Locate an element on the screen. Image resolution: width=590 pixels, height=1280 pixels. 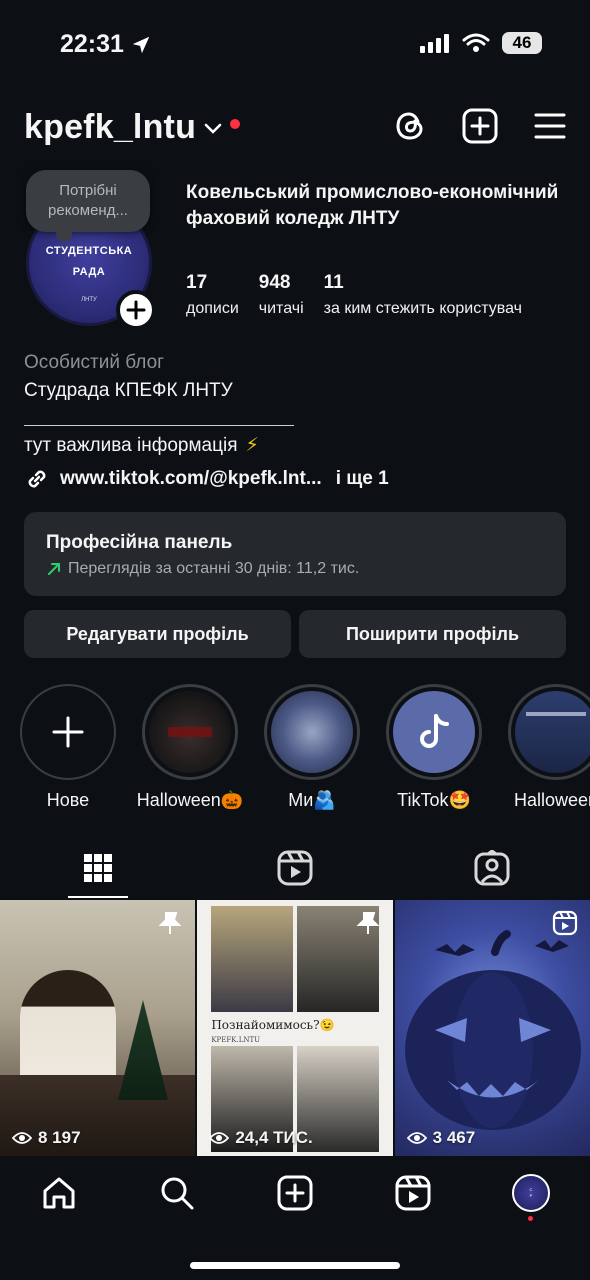
wifi-icon is located at coordinates (476, 42).